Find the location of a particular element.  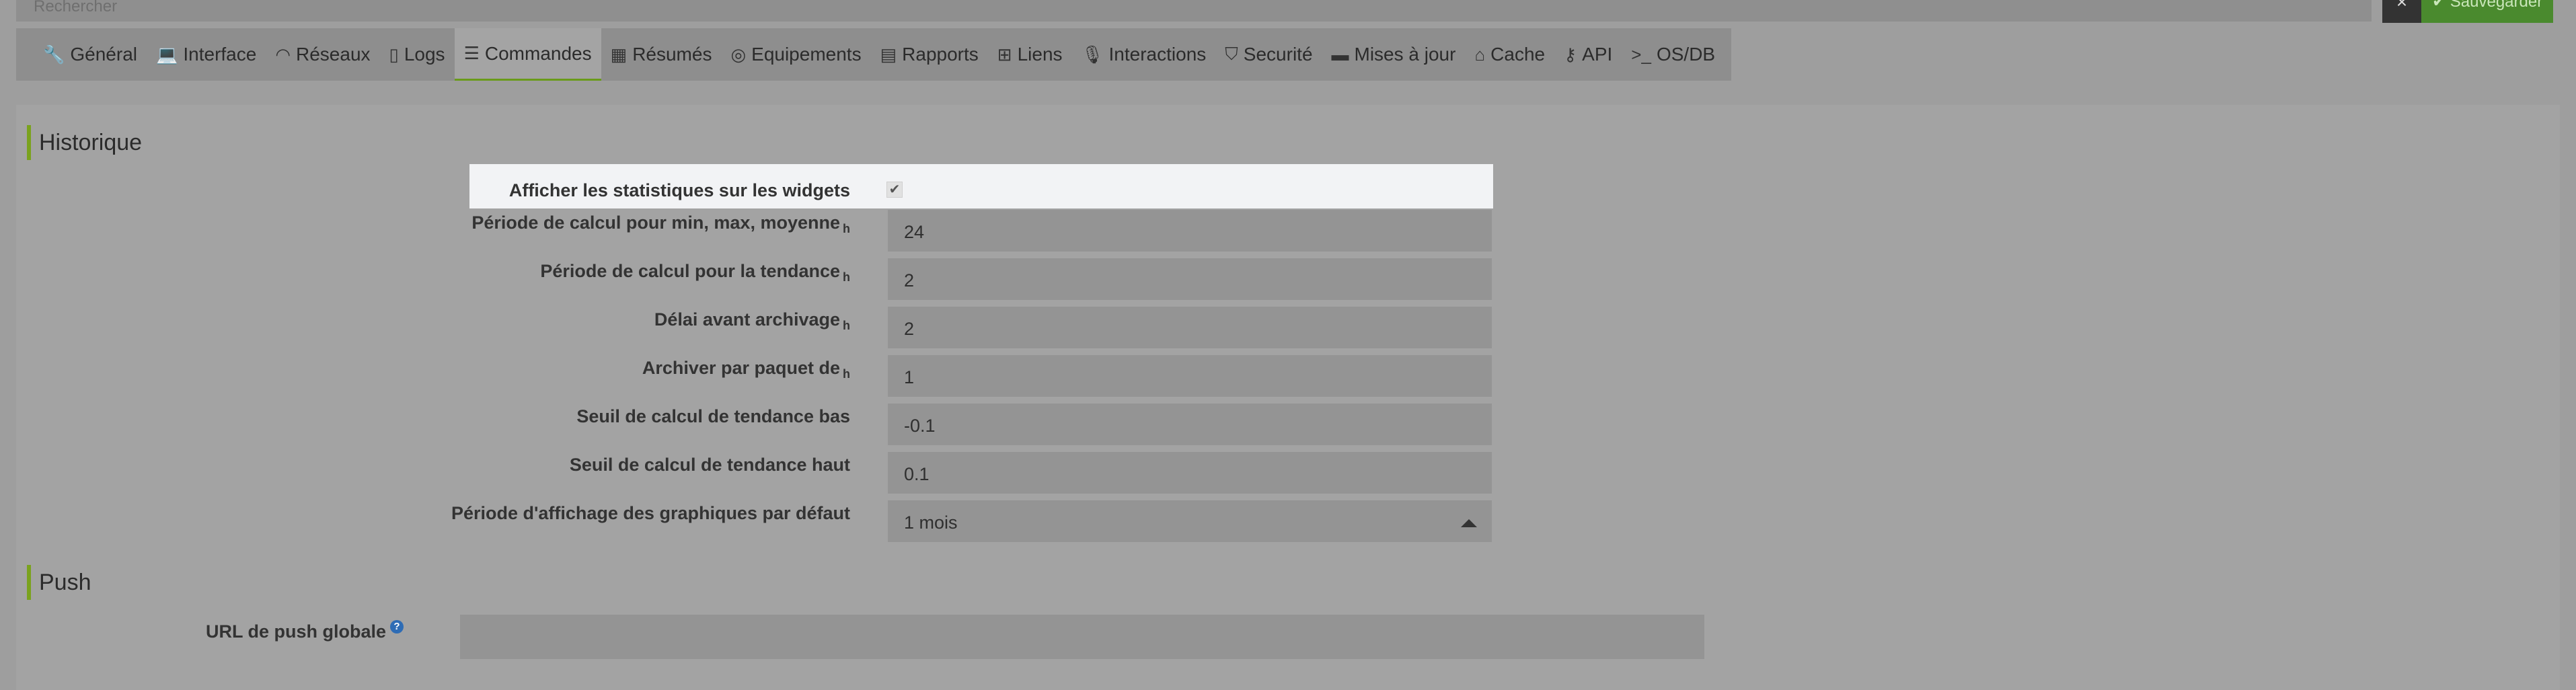

tab-equipements: ◎ Equipements is located at coordinates (795, 54).